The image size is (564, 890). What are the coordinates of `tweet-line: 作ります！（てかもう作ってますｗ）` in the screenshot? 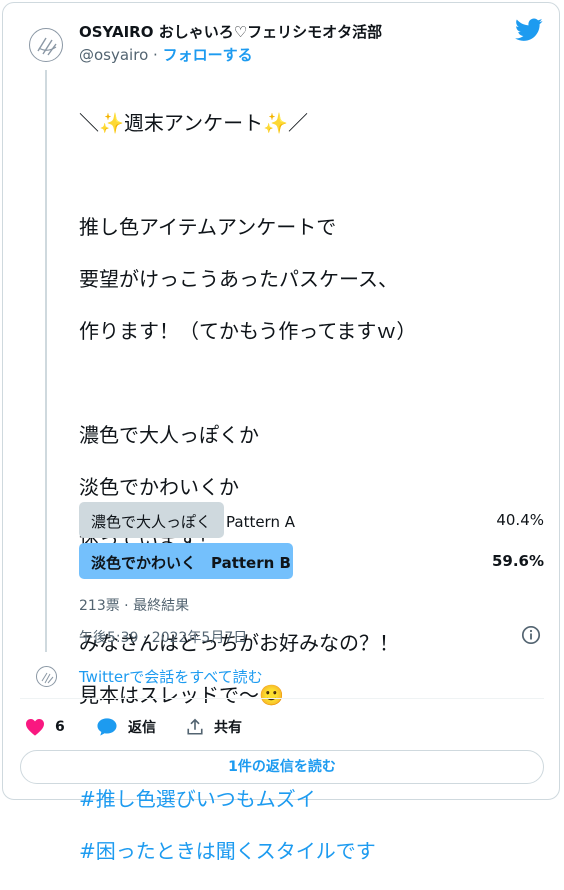 It's located at (248, 331).